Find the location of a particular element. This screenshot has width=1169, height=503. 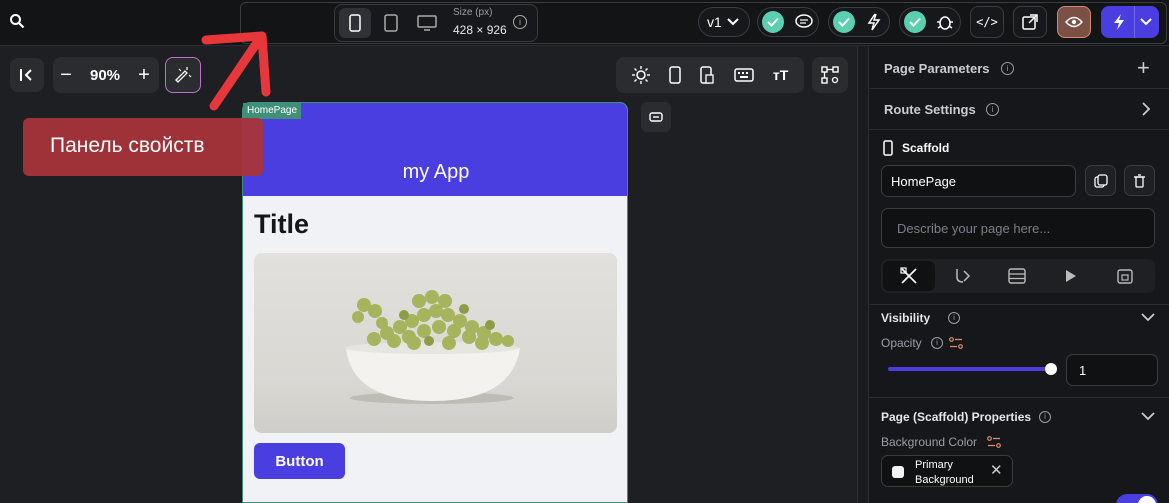

duplicate-page-button is located at coordinates (1100, 180).